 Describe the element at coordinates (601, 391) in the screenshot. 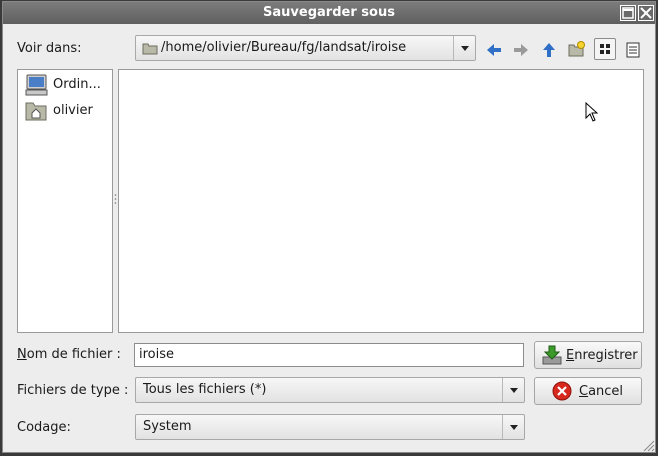

I see `cancel-button-label: Cancel` at that location.